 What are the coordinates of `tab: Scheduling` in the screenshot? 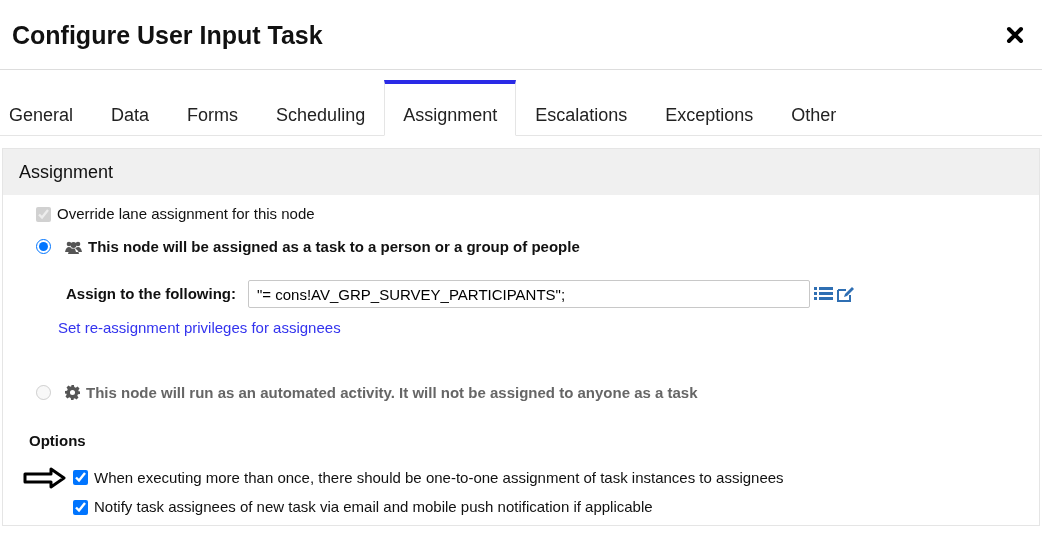 It's located at (321, 107).